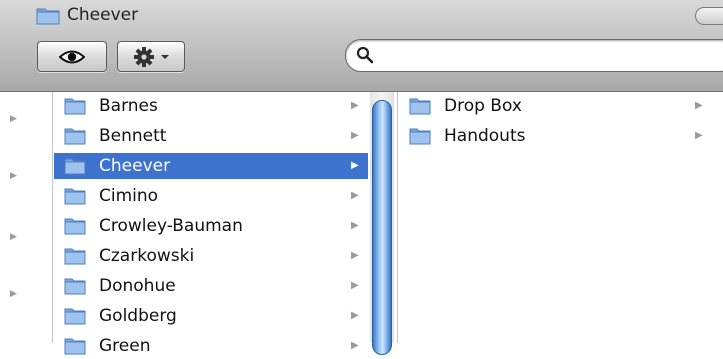  I want to click on folder-row: Donohue ▶, so click(211, 286).